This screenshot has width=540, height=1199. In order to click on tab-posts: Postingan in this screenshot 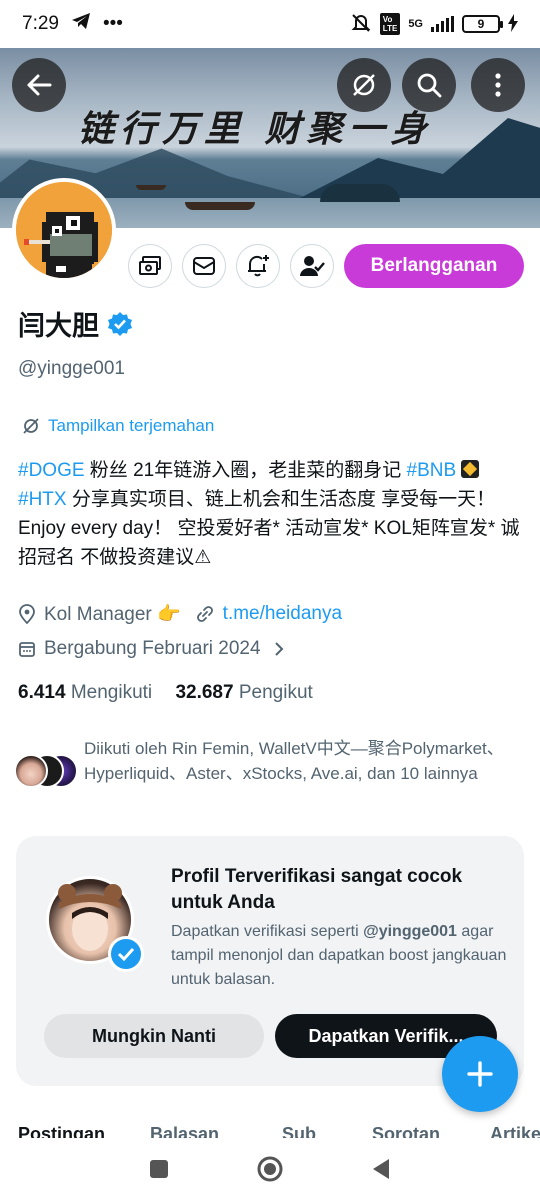, I will do `click(61, 1131)`.